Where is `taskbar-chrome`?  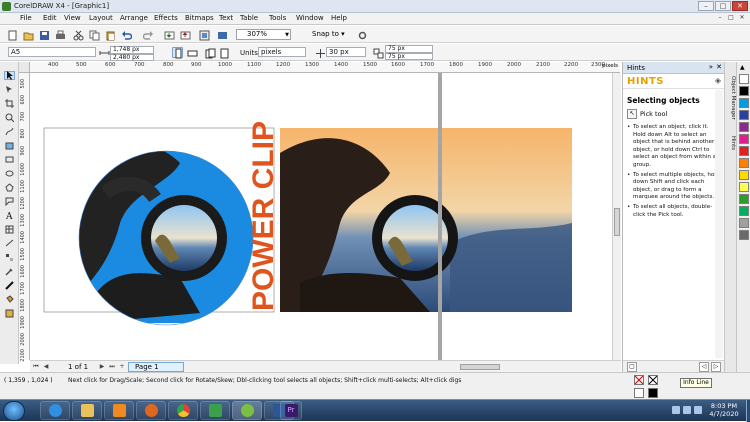
taskbar-chrome is located at coordinates (183, 410).